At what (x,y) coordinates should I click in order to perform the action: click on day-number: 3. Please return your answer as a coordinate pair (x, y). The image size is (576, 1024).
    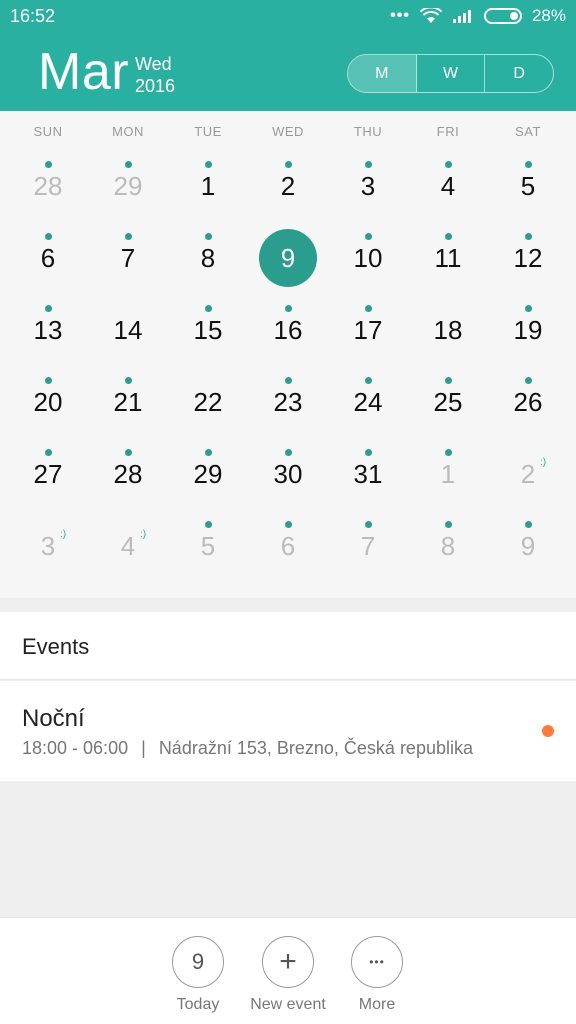
    Looking at the image, I should click on (368, 186).